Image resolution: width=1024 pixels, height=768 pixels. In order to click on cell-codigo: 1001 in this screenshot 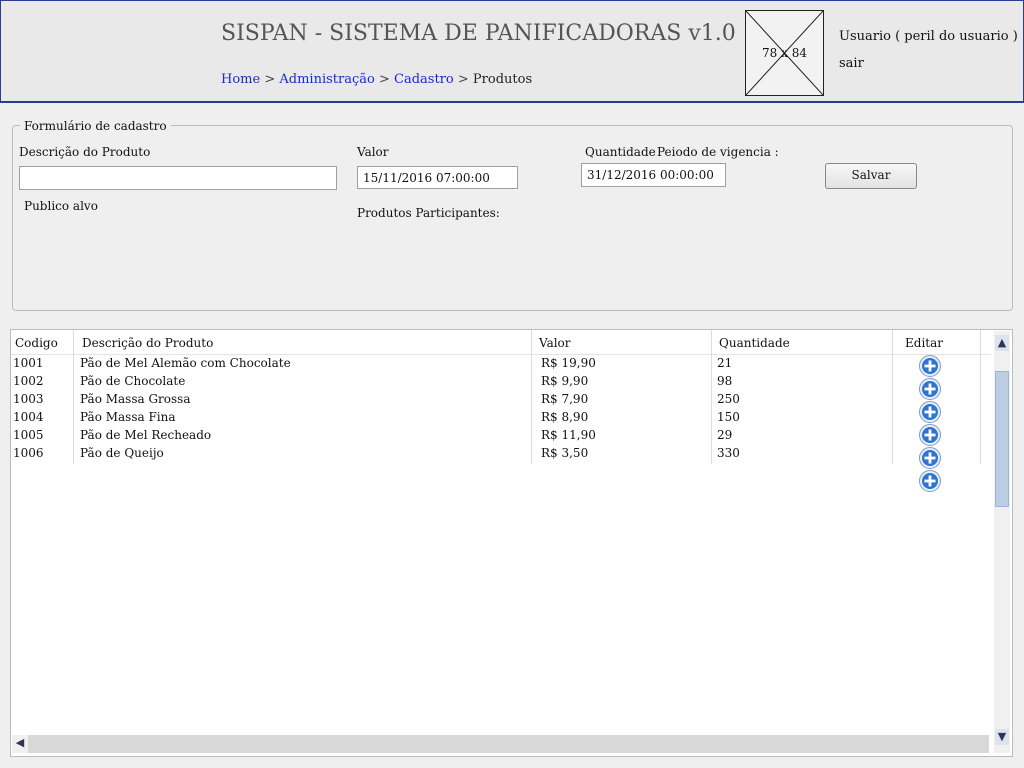, I will do `click(28, 363)`.